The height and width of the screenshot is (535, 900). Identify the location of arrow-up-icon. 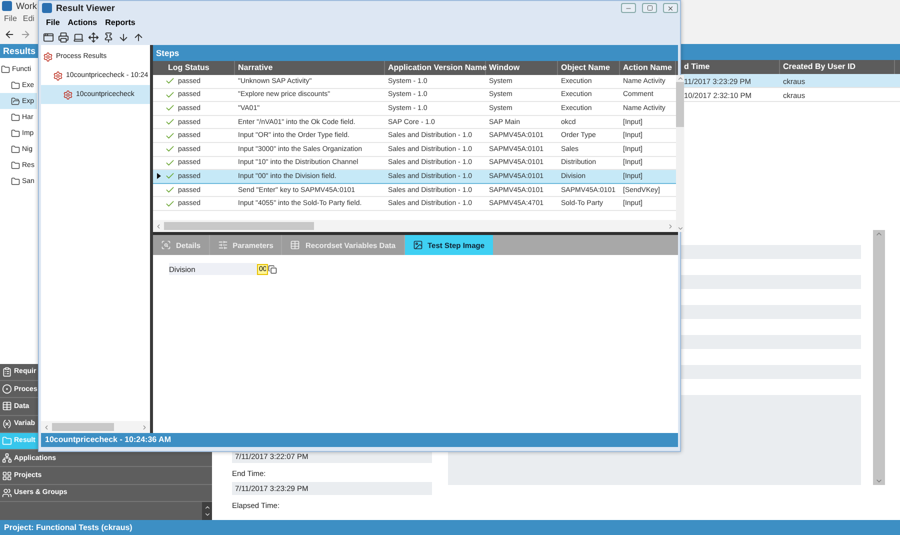
(138, 37).